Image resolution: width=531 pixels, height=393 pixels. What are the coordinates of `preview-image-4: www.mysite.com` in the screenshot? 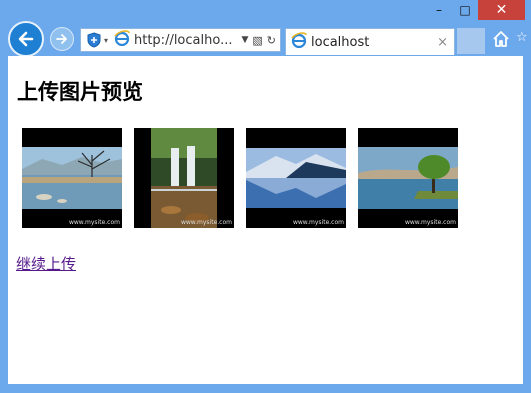 It's located at (408, 178).